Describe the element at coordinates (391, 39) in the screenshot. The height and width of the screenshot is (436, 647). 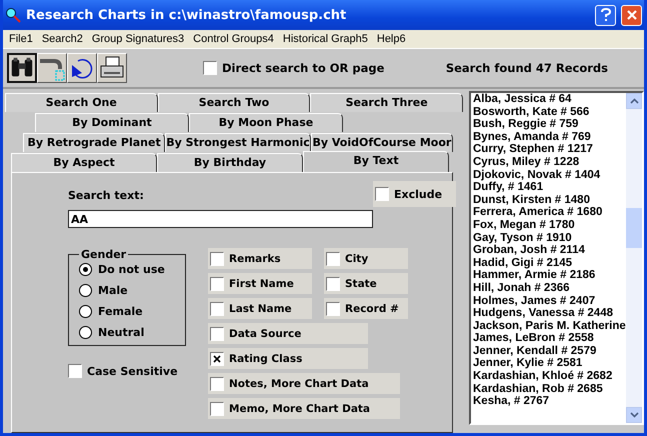
I see `menu-item: Help6` at that location.